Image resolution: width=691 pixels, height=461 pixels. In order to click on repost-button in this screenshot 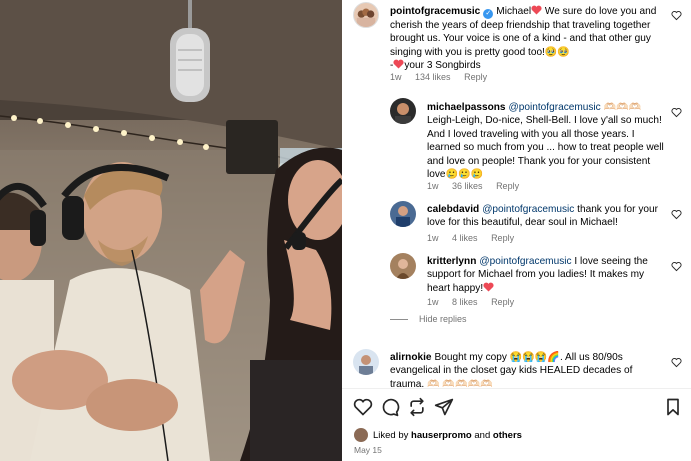, I will do `click(417, 407)`.